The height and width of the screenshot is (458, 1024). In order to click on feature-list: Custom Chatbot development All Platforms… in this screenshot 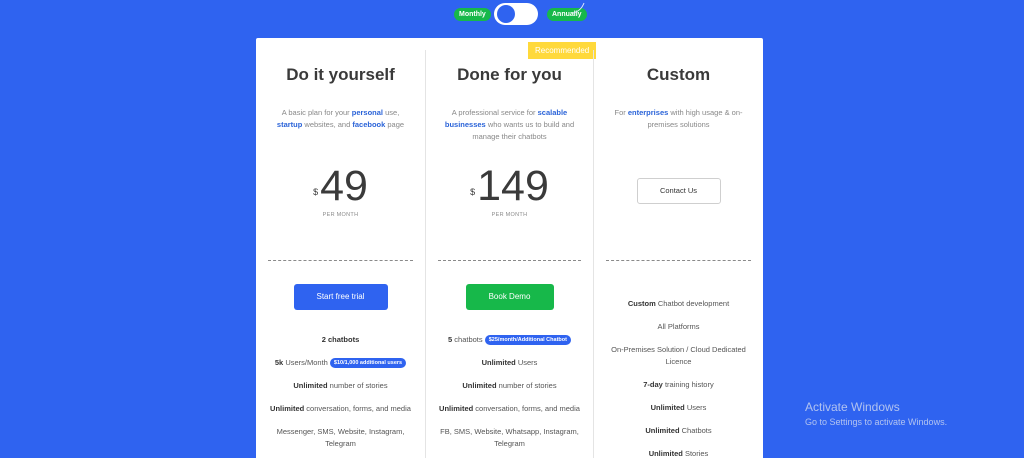, I will do `click(678, 378)`.